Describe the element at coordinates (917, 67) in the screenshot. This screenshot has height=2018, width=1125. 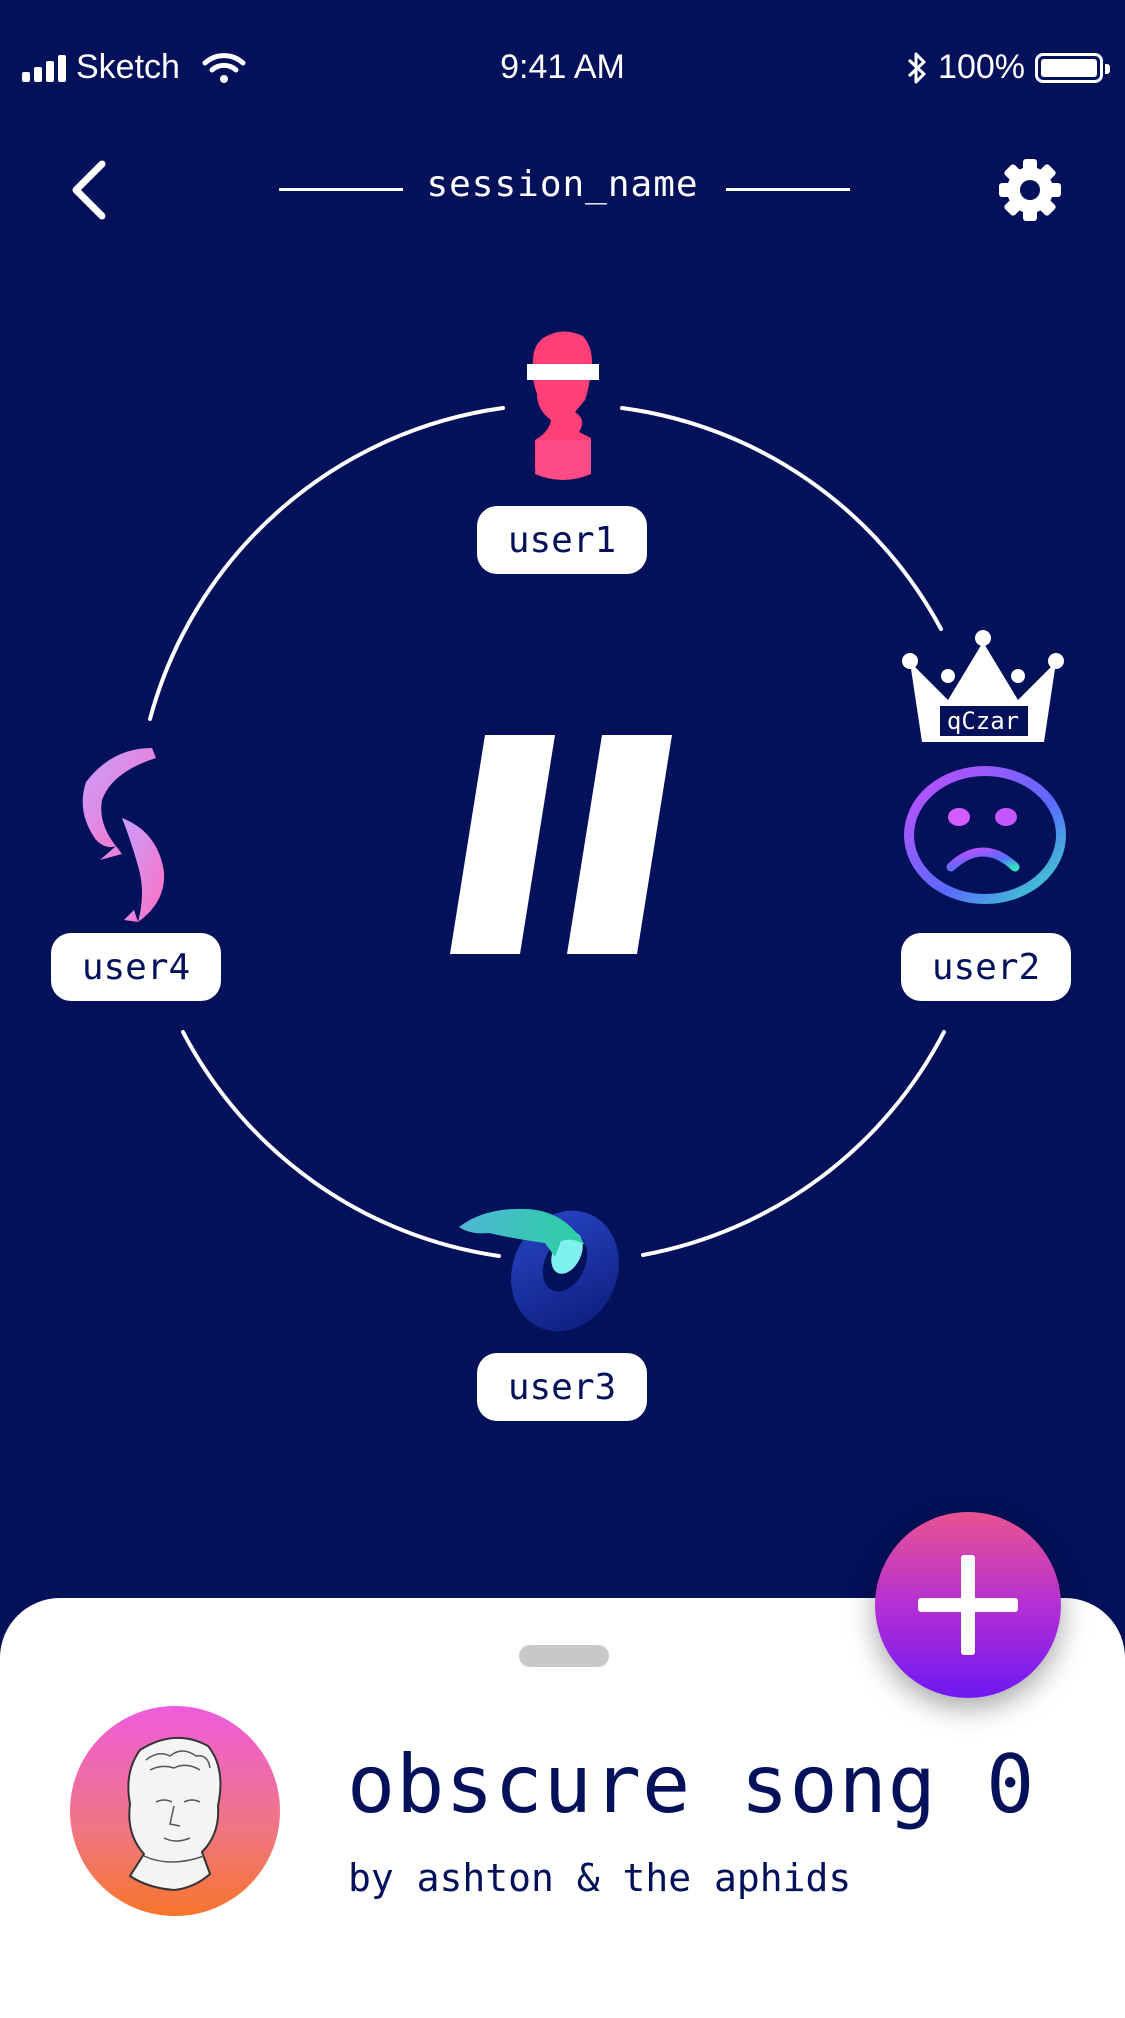
I see `bluetooth-icon` at that location.